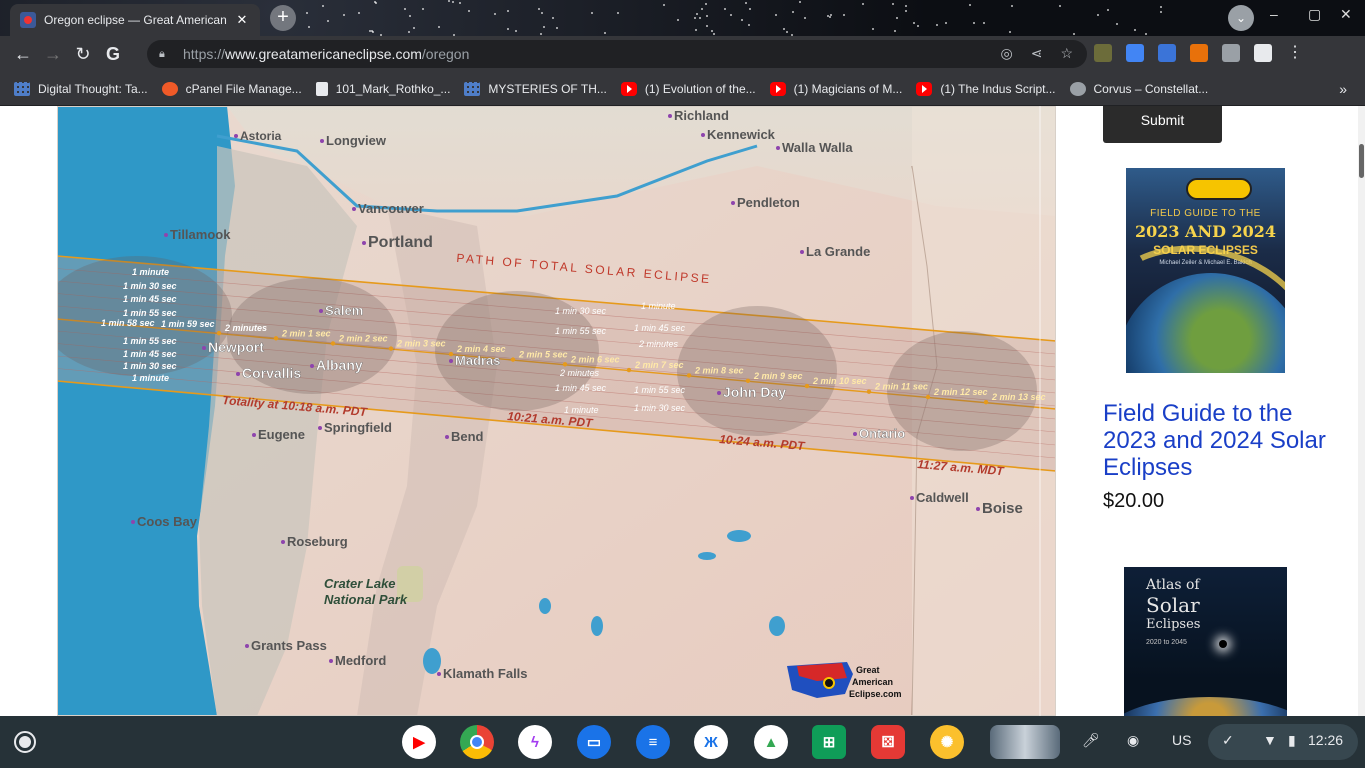 The height and width of the screenshot is (768, 1365). What do you see at coordinates (1162, 124) in the screenshot?
I see `submit-button: Submit` at bounding box center [1162, 124].